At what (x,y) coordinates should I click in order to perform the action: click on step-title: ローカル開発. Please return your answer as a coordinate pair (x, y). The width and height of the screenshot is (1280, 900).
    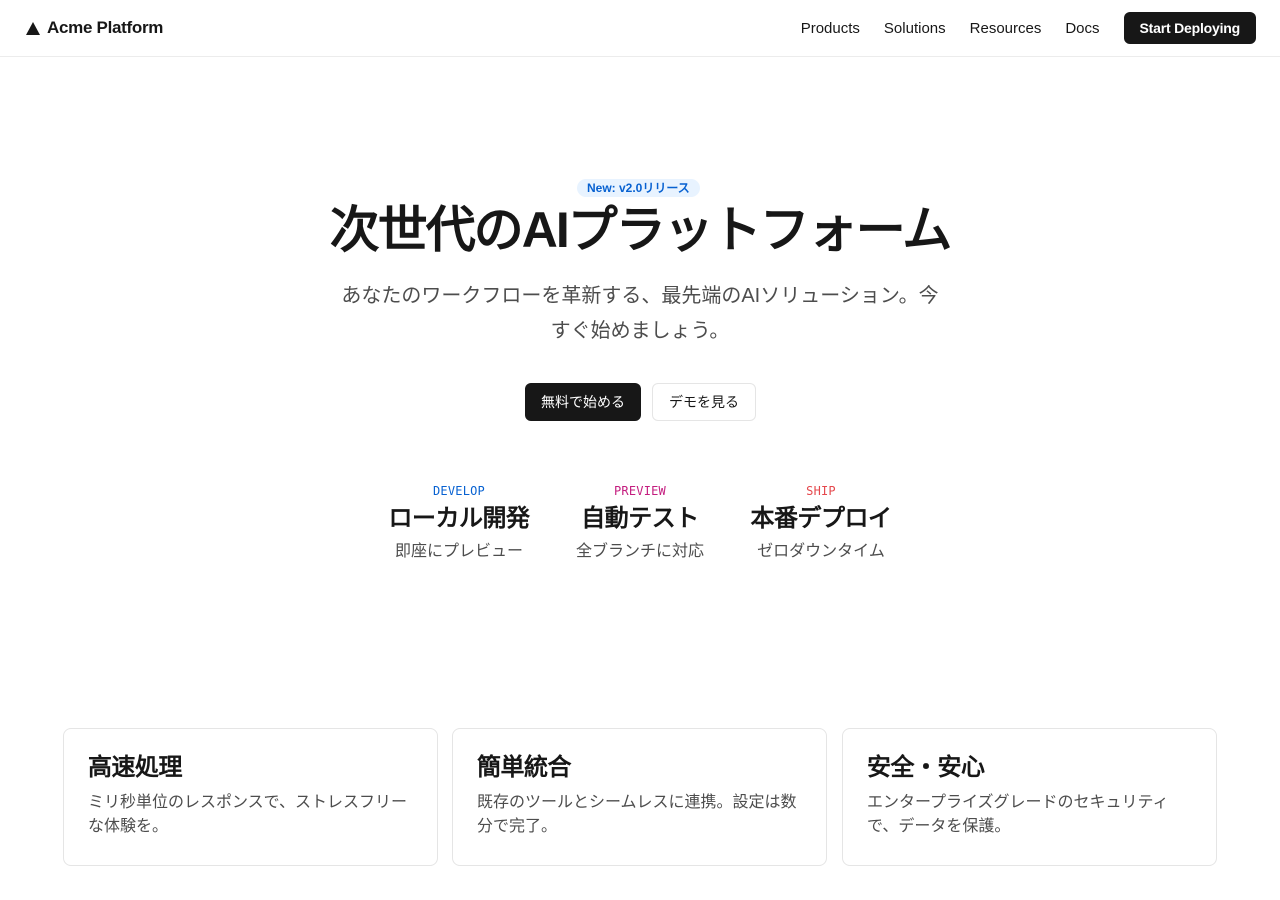
    Looking at the image, I should click on (459, 518).